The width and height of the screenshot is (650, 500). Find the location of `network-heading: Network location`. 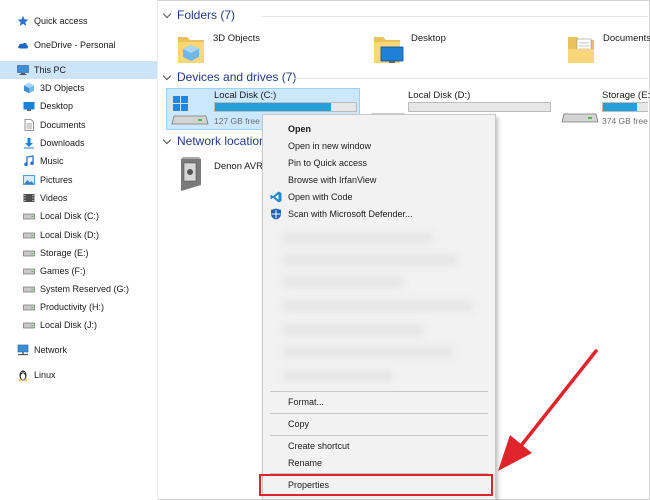

network-heading: Network location is located at coordinates (221, 141).